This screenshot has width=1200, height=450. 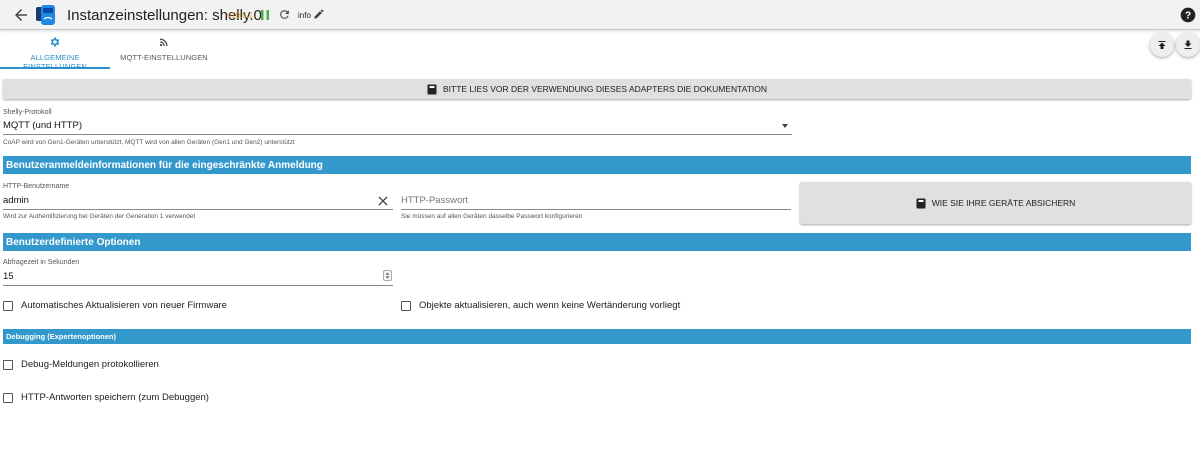 I want to click on download-icon, so click(x=1188, y=44).